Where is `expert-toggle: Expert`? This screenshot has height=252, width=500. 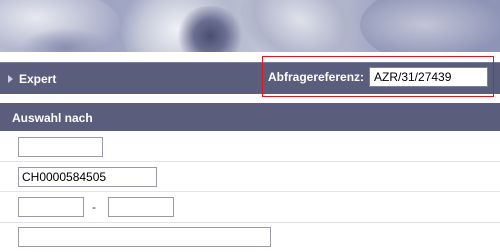 expert-toggle: Expert is located at coordinates (32, 79).